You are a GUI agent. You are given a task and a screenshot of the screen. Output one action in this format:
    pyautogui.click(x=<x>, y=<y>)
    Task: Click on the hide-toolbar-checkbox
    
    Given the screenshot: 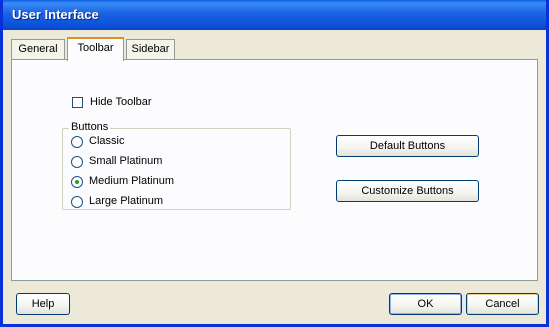 What is the action you would take?
    pyautogui.click(x=77, y=102)
    